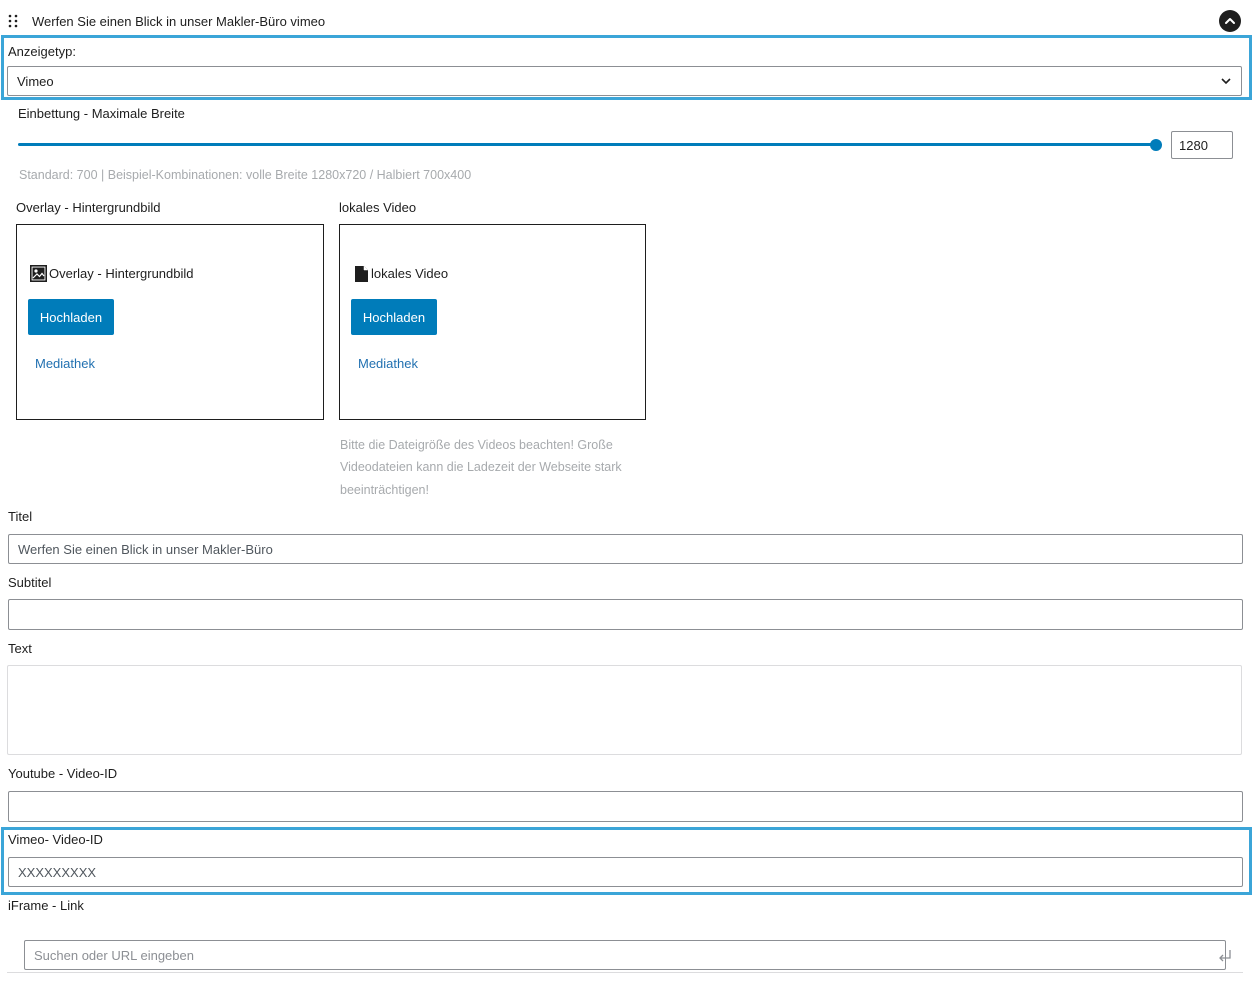 The image size is (1252, 991). Describe the element at coordinates (63, 773) in the screenshot. I see `youtube-label: Youtube - Video-ID` at that location.